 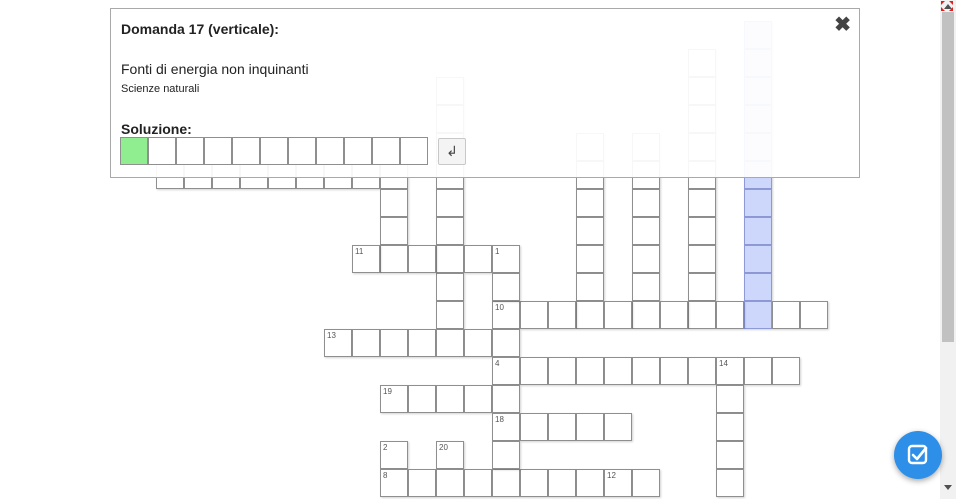 I want to click on grid-cell: 13, so click(x=338, y=343).